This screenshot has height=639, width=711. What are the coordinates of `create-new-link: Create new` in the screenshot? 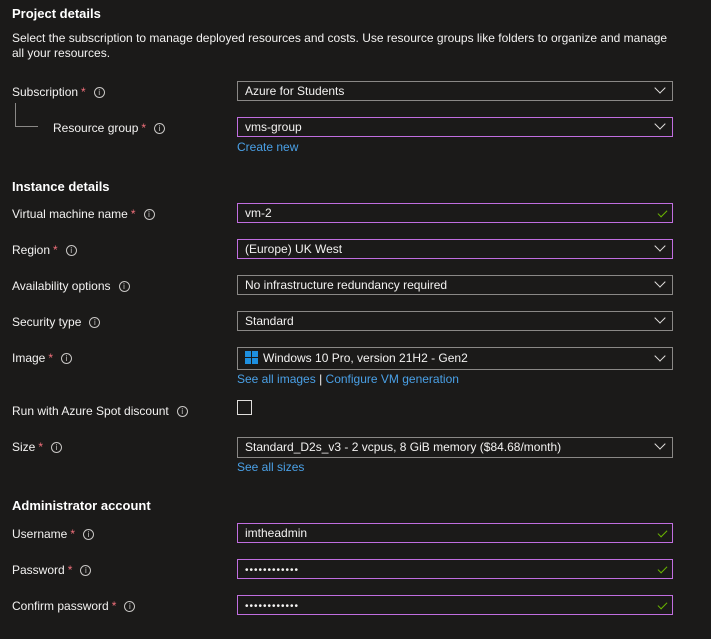 It's located at (267, 147).